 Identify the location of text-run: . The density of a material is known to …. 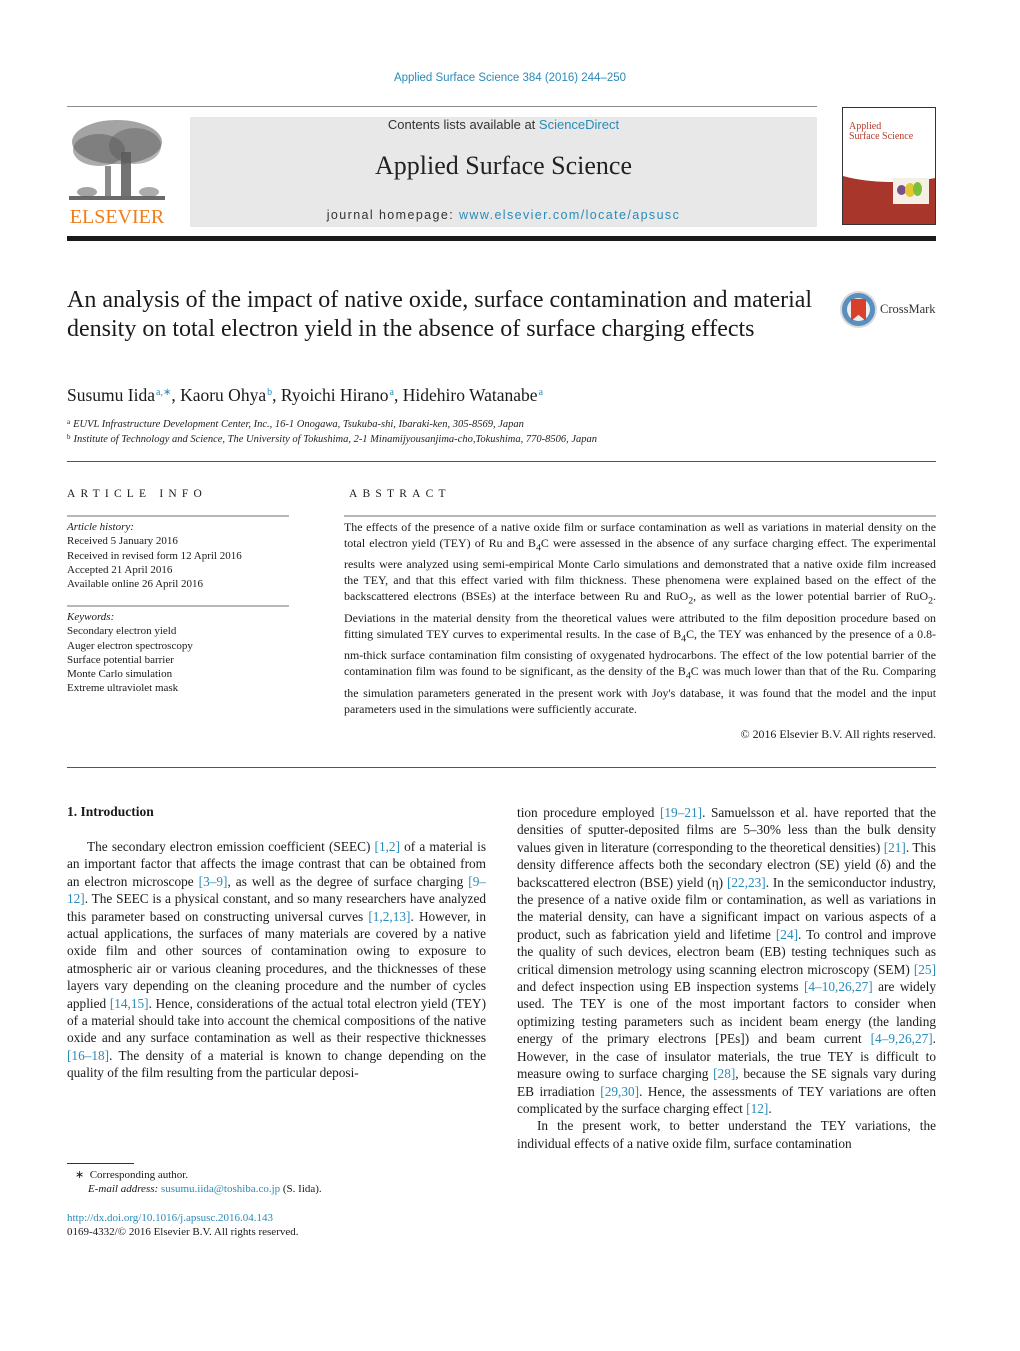
(276, 1064).